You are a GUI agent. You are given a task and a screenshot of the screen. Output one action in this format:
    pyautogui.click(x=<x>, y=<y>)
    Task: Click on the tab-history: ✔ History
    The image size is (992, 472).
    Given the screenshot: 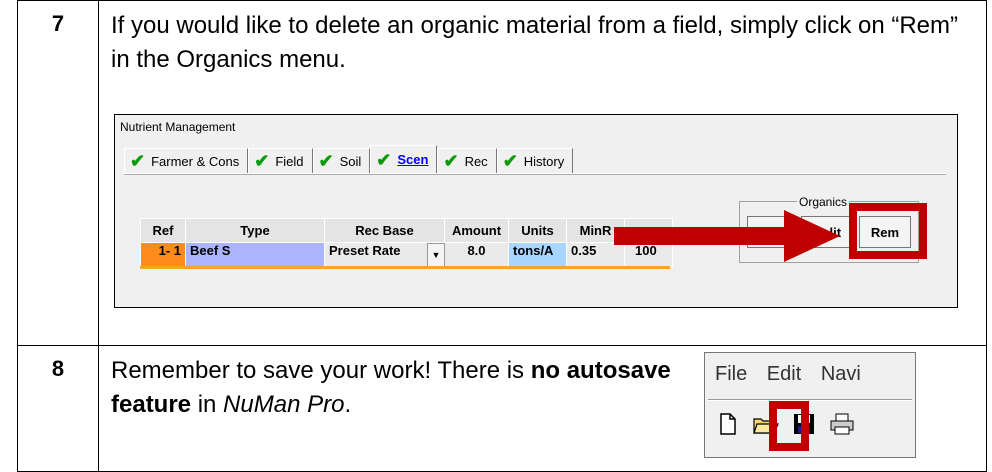 What is the action you would take?
    pyautogui.click(x=535, y=160)
    